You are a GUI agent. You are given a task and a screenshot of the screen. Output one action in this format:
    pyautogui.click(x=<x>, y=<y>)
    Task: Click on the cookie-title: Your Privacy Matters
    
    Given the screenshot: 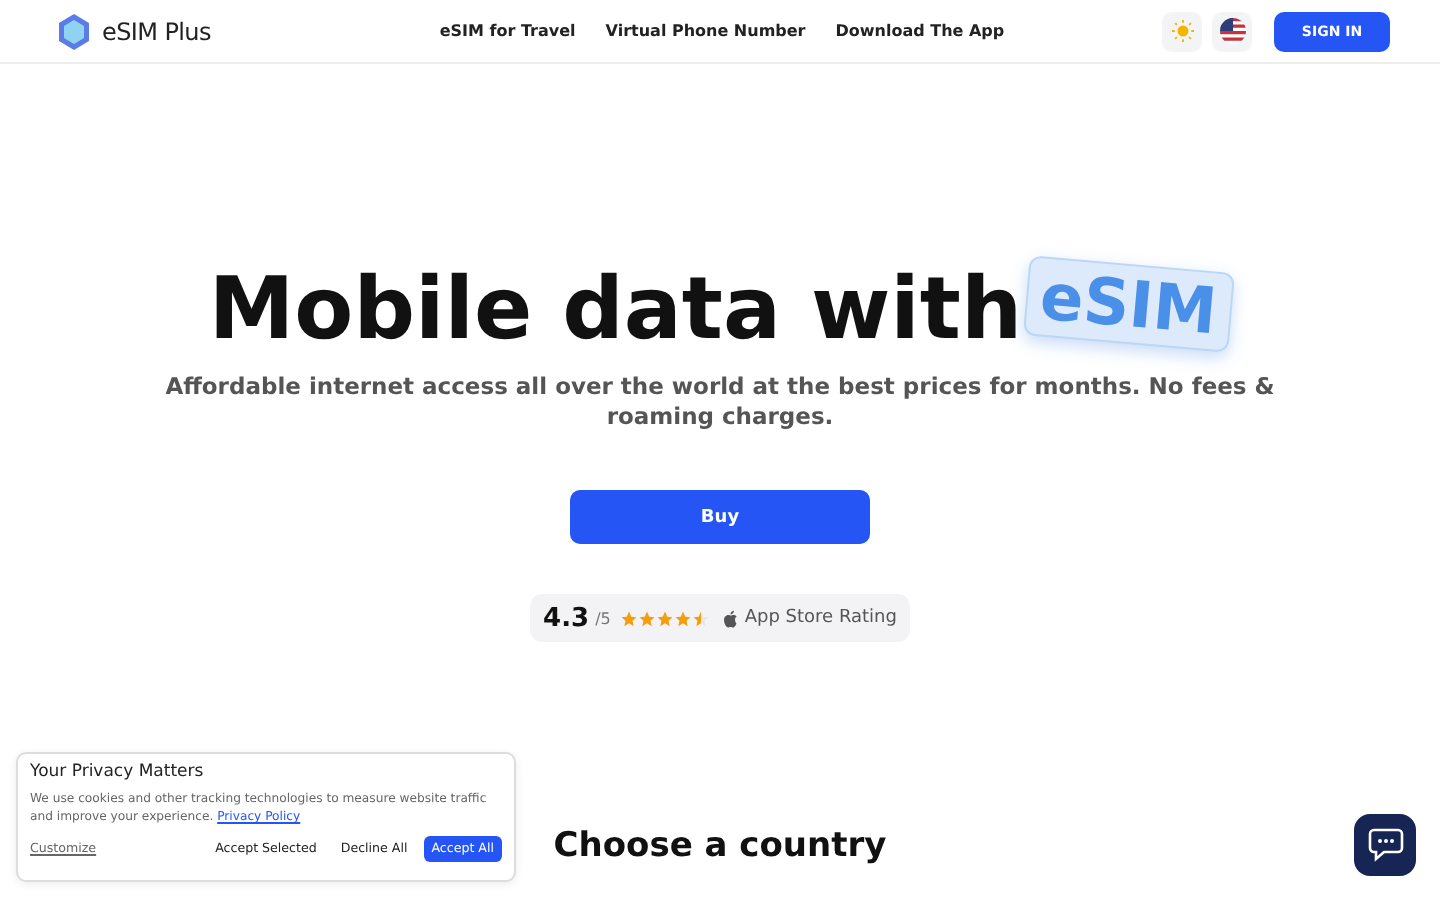 What is the action you would take?
    pyautogui.click(x=118, y=772)
    